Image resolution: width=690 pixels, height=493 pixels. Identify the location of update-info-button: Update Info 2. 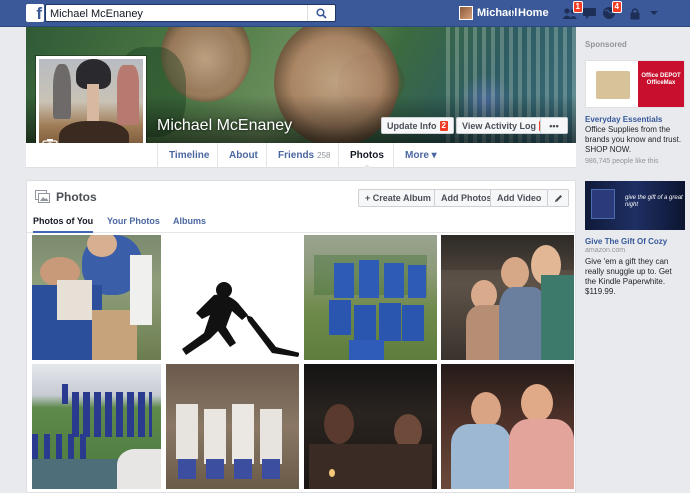
(417, 125).